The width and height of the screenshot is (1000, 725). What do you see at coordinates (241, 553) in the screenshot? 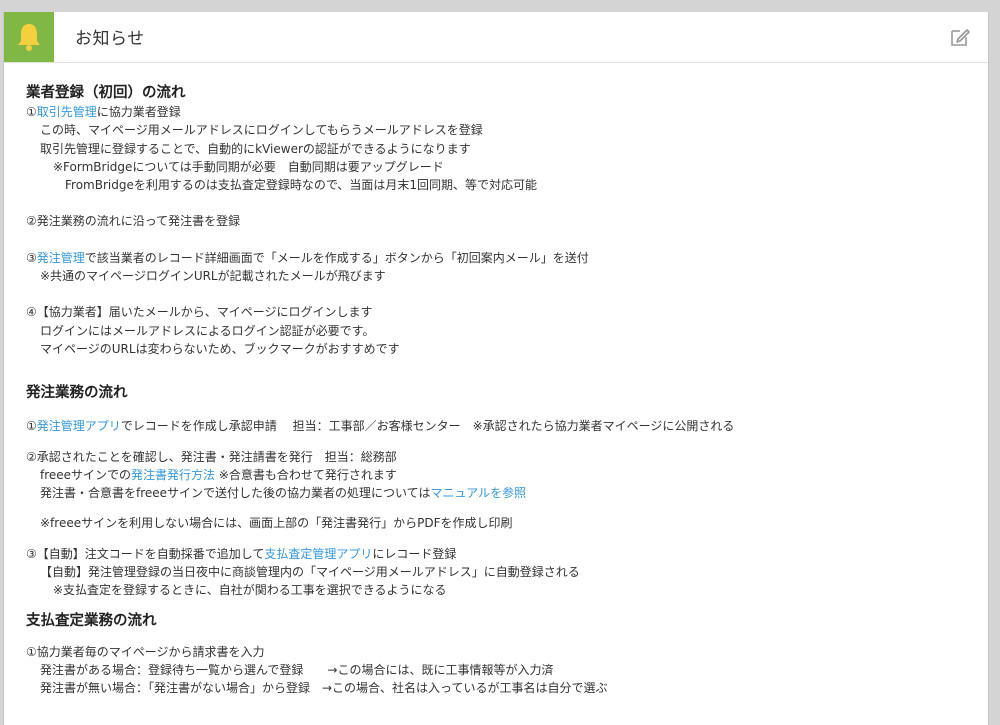
I see `text-line: ③【自動】注文コードを自動採番で追加して支払査定管理アプリにレコード登録` at bounding box center [241, 553].